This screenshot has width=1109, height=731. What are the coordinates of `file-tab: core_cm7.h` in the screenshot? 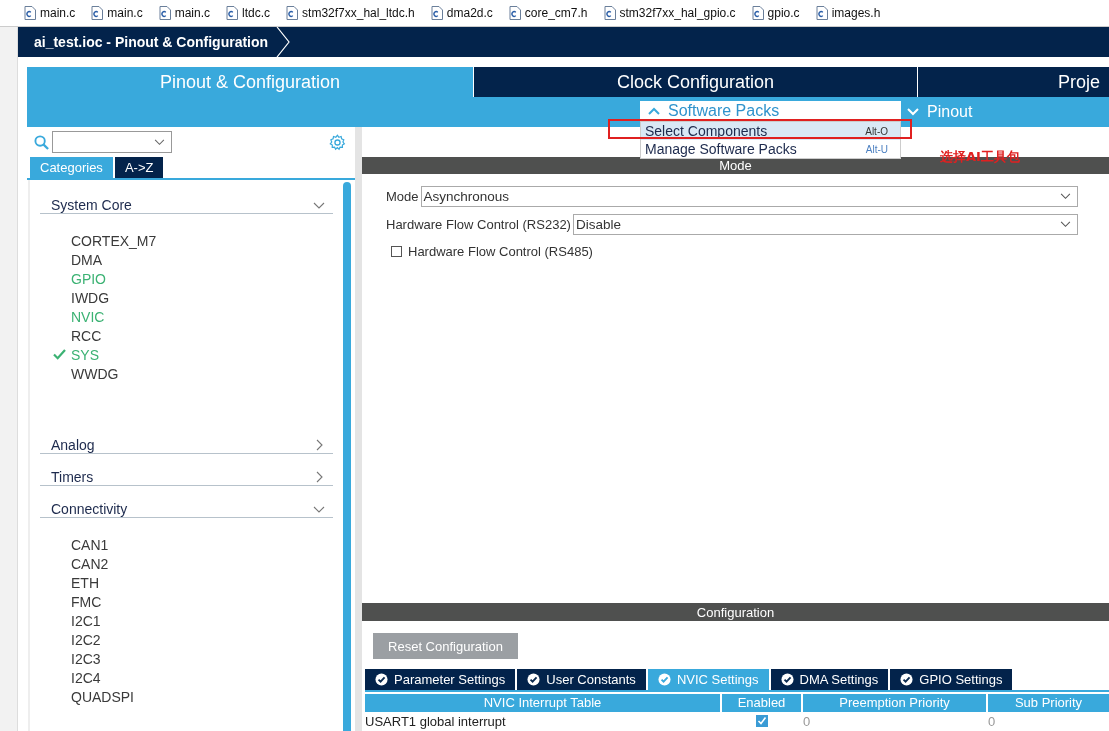 It's located at (540, 13).